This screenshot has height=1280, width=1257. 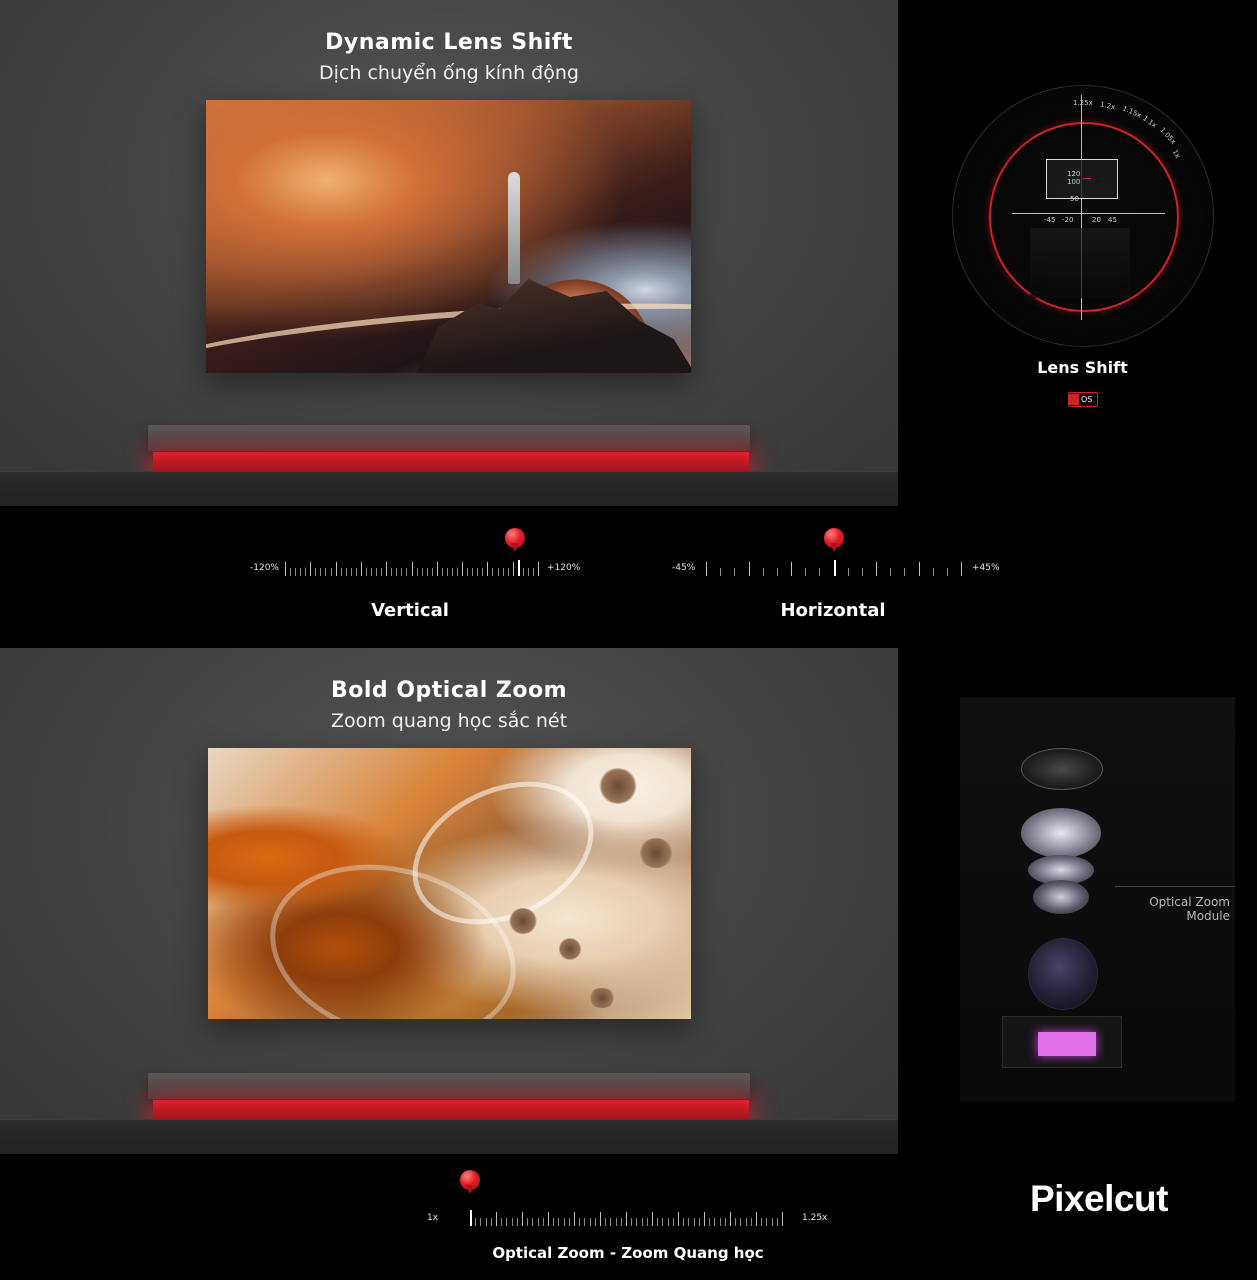 What do you see at coordinates (1087, 399) in the screenshot?
I see `os-badge-text: OS` at bounding box center [1087, 399].